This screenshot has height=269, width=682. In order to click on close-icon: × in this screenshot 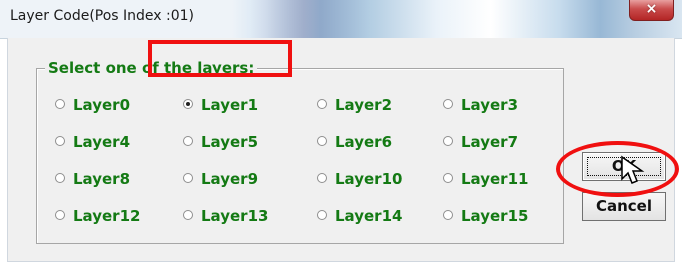, I will do `click(651, 9)`.